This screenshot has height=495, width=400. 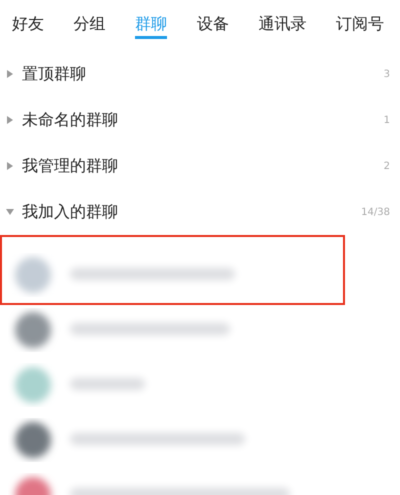 What do you see at coordinates (200, 212) in the screenshot?
I see `group-row: 我加入的群聊 14/38` at bounding box center [200, 212].